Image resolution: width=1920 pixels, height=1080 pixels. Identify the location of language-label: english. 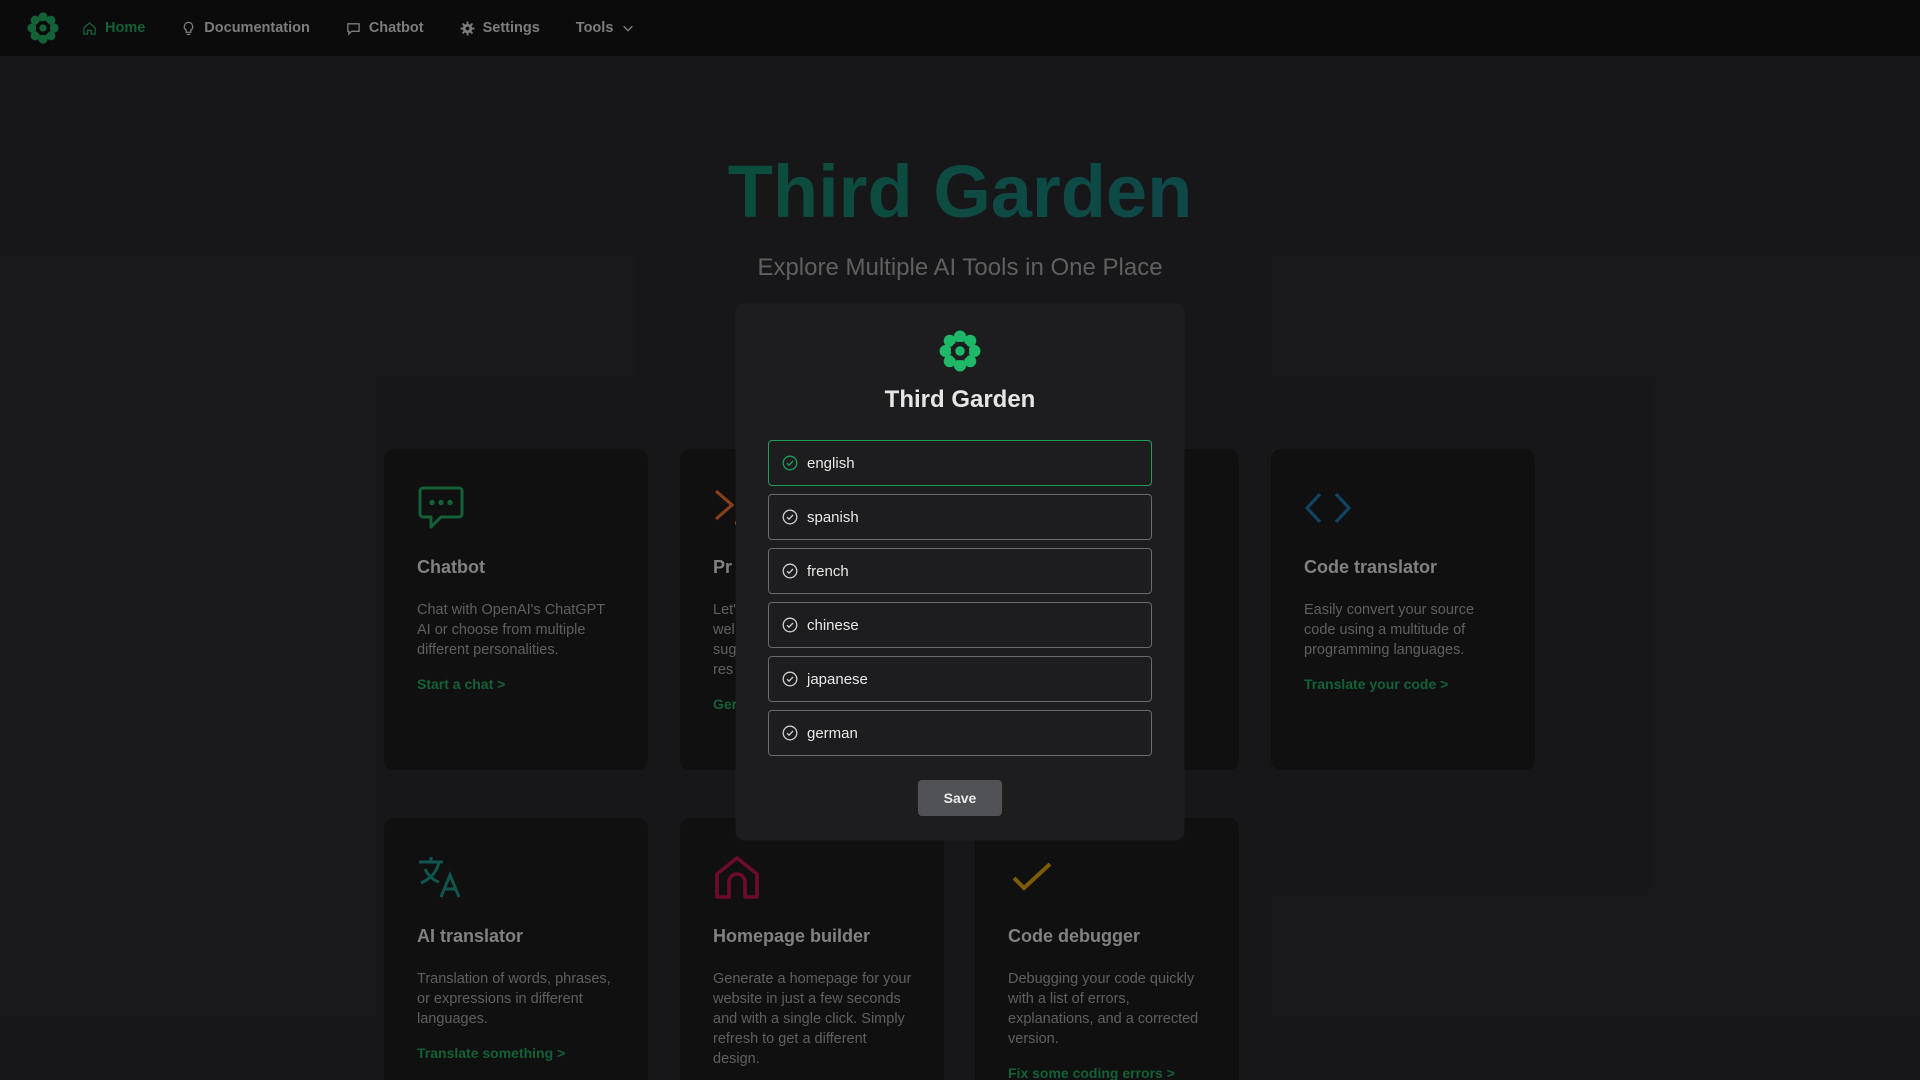
(831, 463).